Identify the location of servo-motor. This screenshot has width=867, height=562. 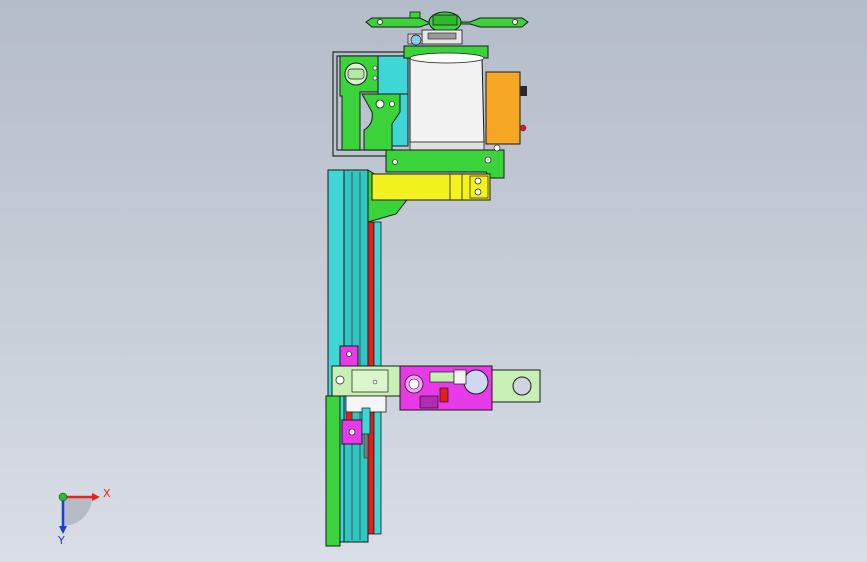
(446, 103).